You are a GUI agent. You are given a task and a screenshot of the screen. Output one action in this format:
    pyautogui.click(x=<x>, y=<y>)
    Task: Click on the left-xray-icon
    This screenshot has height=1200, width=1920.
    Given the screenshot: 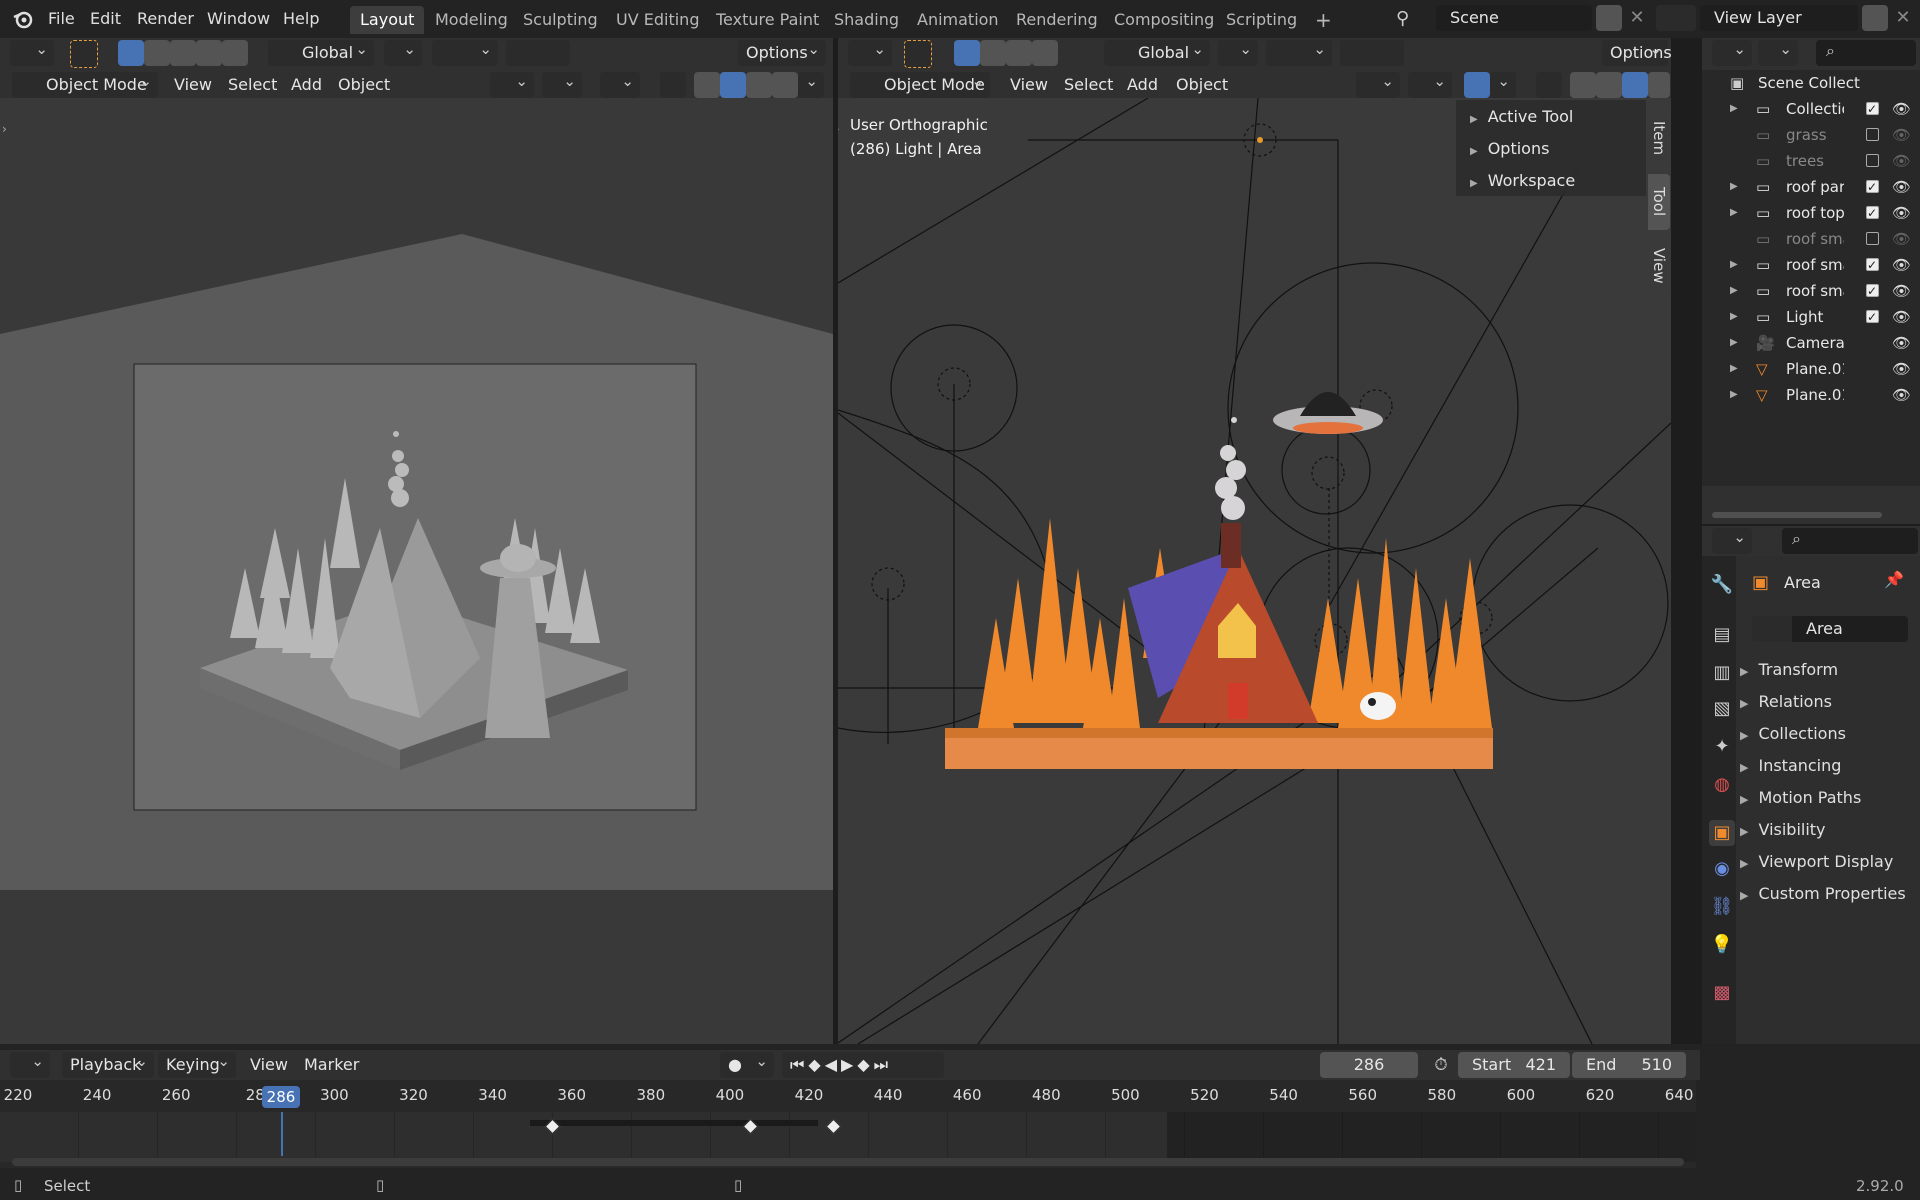 What is the action you would take?
    pyautogui.click(x=673, y=85)
    